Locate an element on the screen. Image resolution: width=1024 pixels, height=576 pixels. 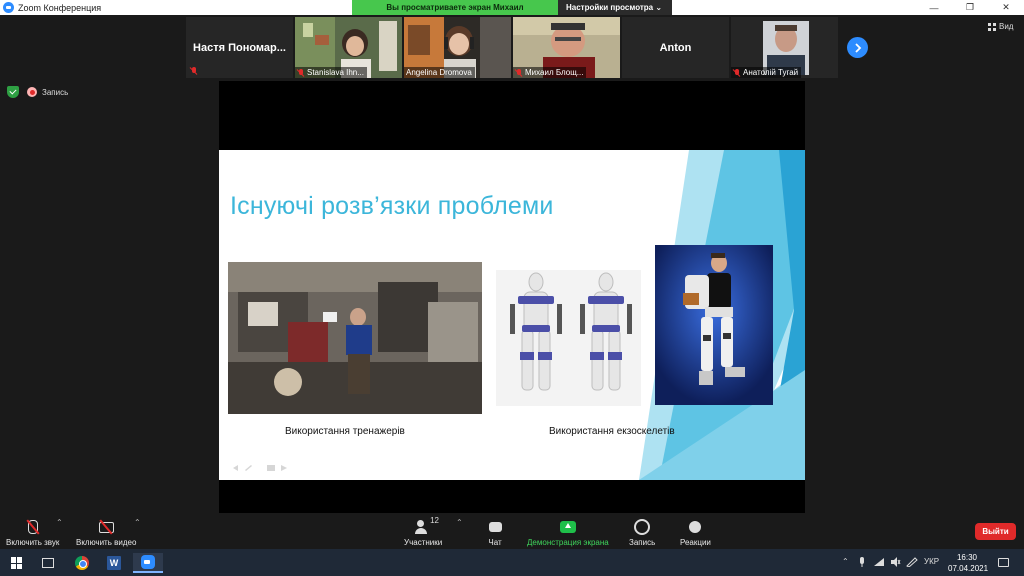
network-icon is located at coordinates (879, 562).